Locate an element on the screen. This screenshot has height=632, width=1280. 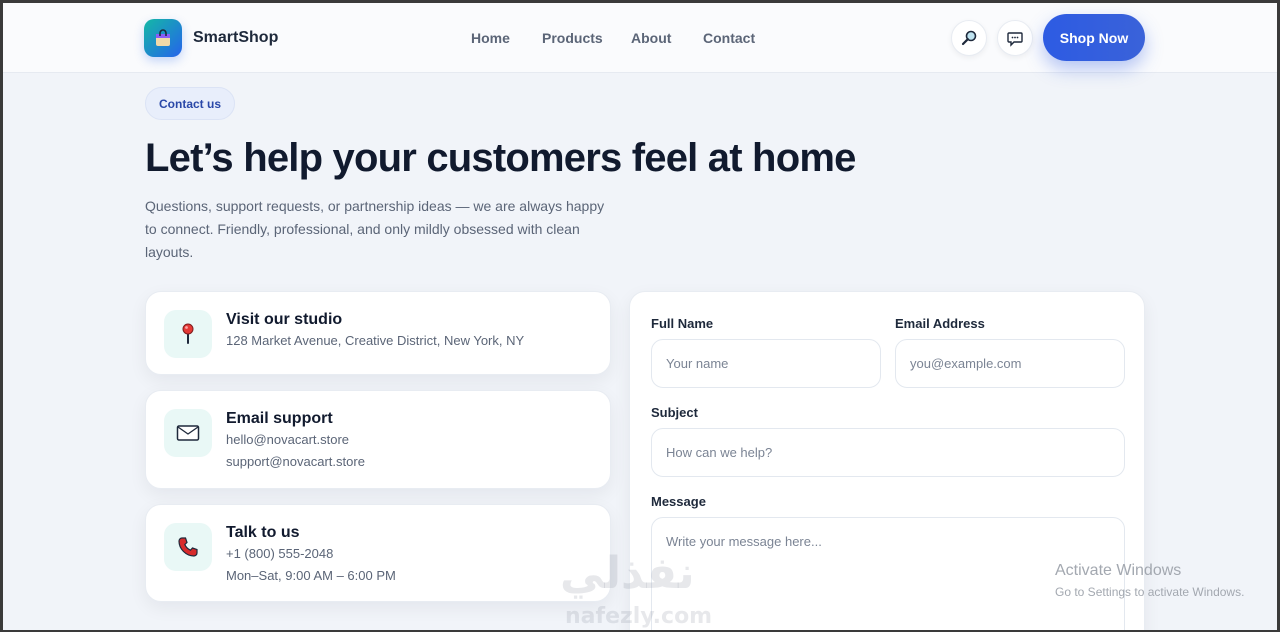
logo is located at coordinates (163, 38).